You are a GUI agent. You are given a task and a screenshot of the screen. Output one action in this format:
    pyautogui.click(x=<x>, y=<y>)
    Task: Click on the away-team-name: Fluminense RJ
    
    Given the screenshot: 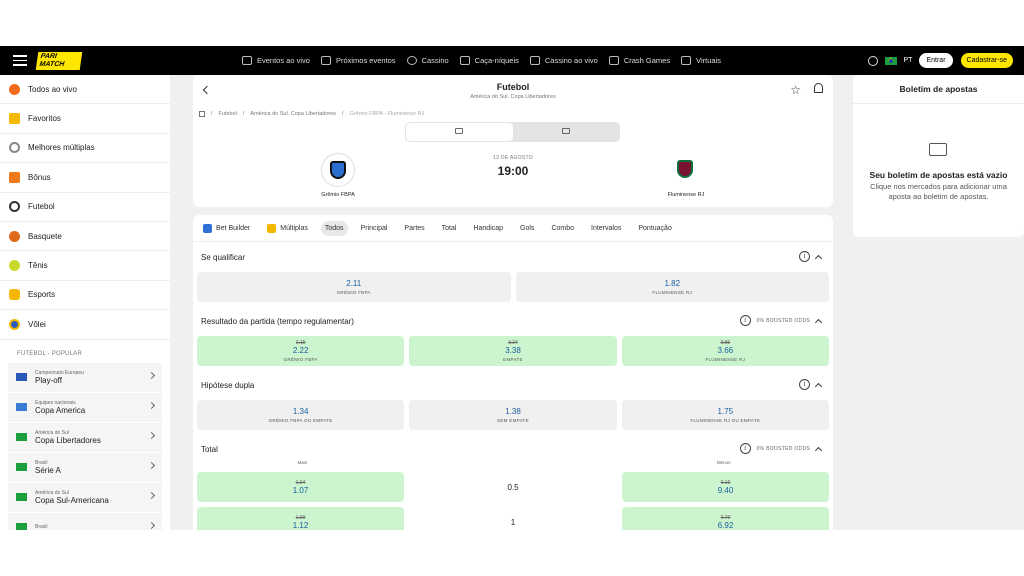 What is the action you would take?
    pyautogui.click(x=686, y=195)
    